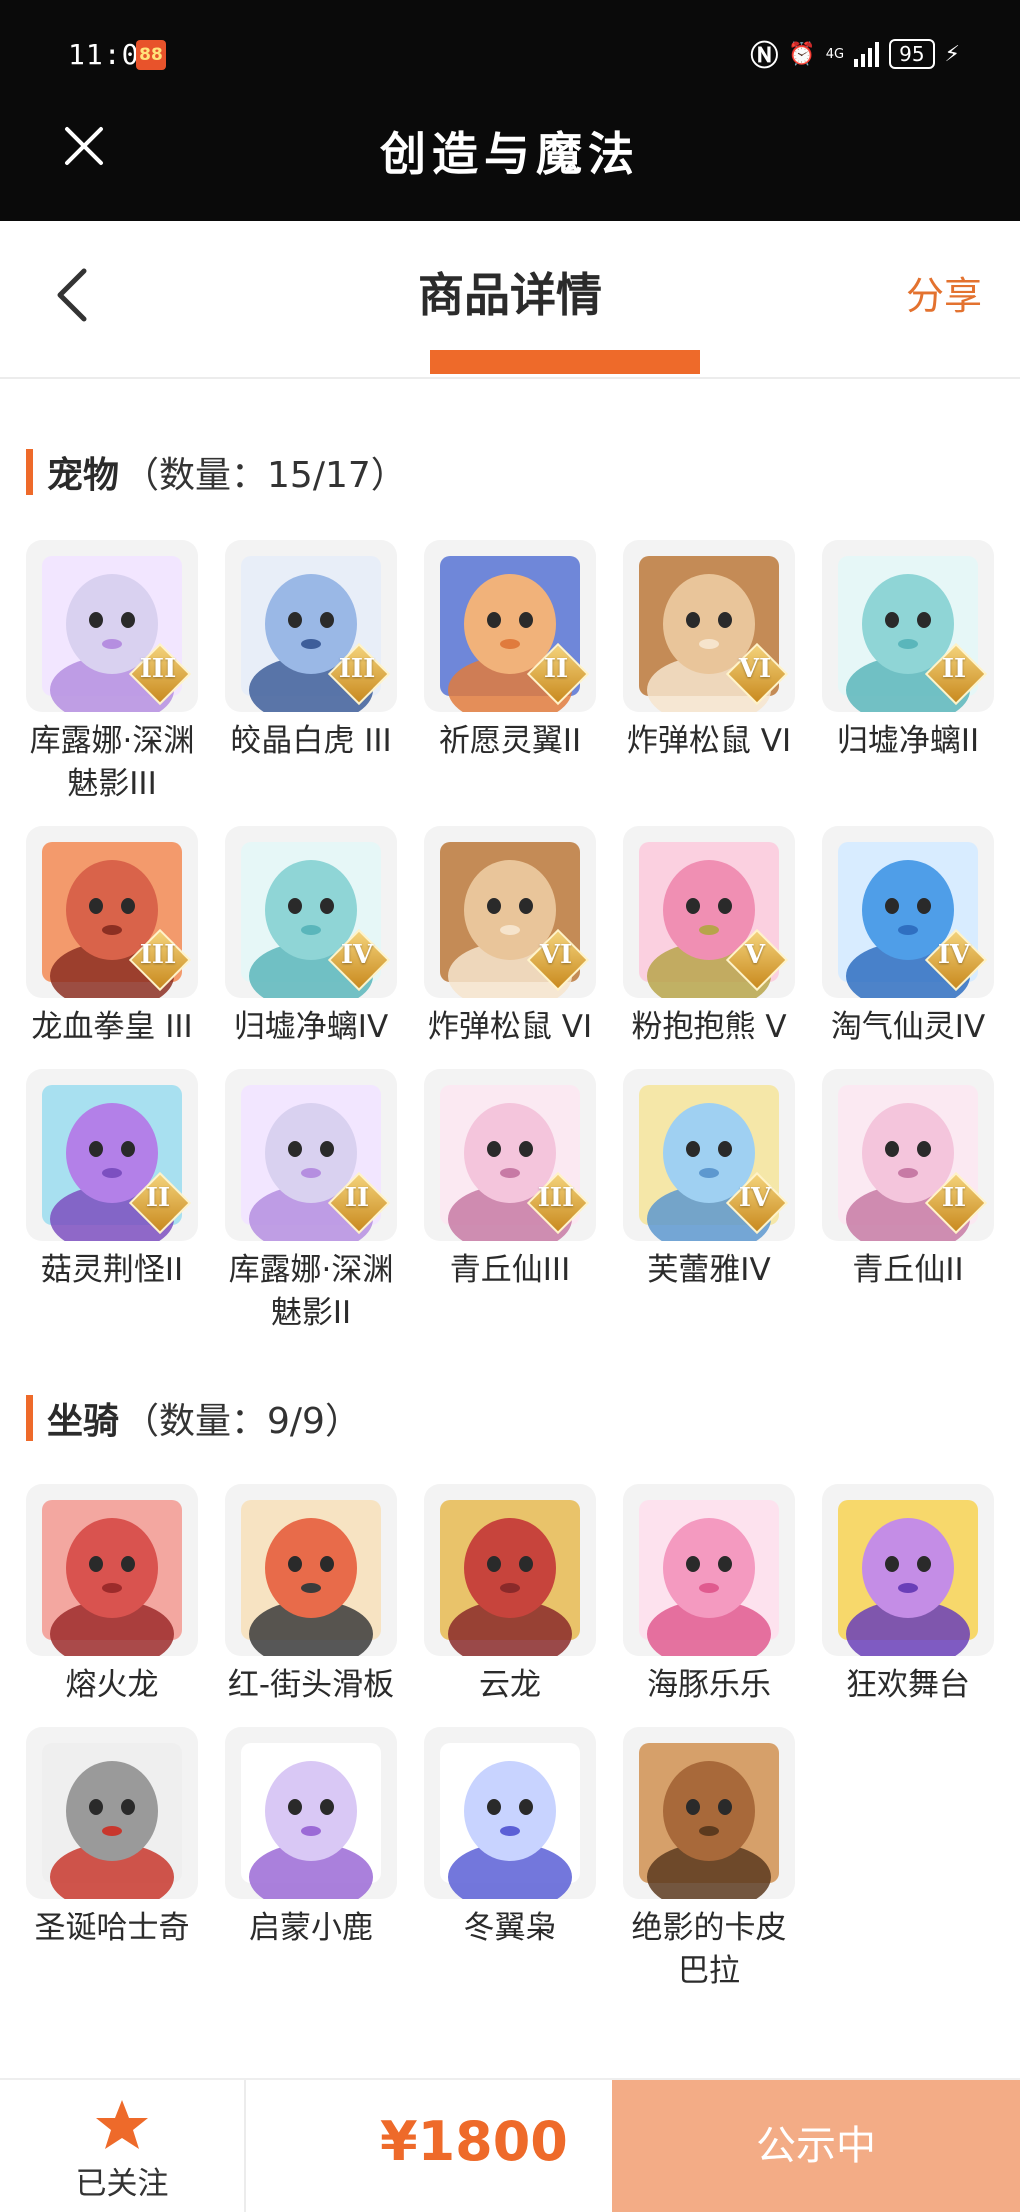 The width and height of the screenshot is (1020, 2212). What do you see at coordinates (112, 1027) in the screenshot?
I see `pet-name: 龙血拳皇 III` at bounding box center [112, 1027].